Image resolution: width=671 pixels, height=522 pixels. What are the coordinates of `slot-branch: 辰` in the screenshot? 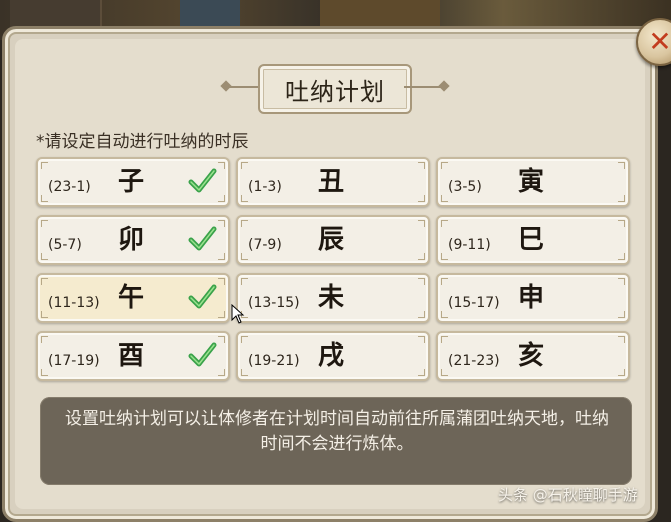 It's located at (331, 240).